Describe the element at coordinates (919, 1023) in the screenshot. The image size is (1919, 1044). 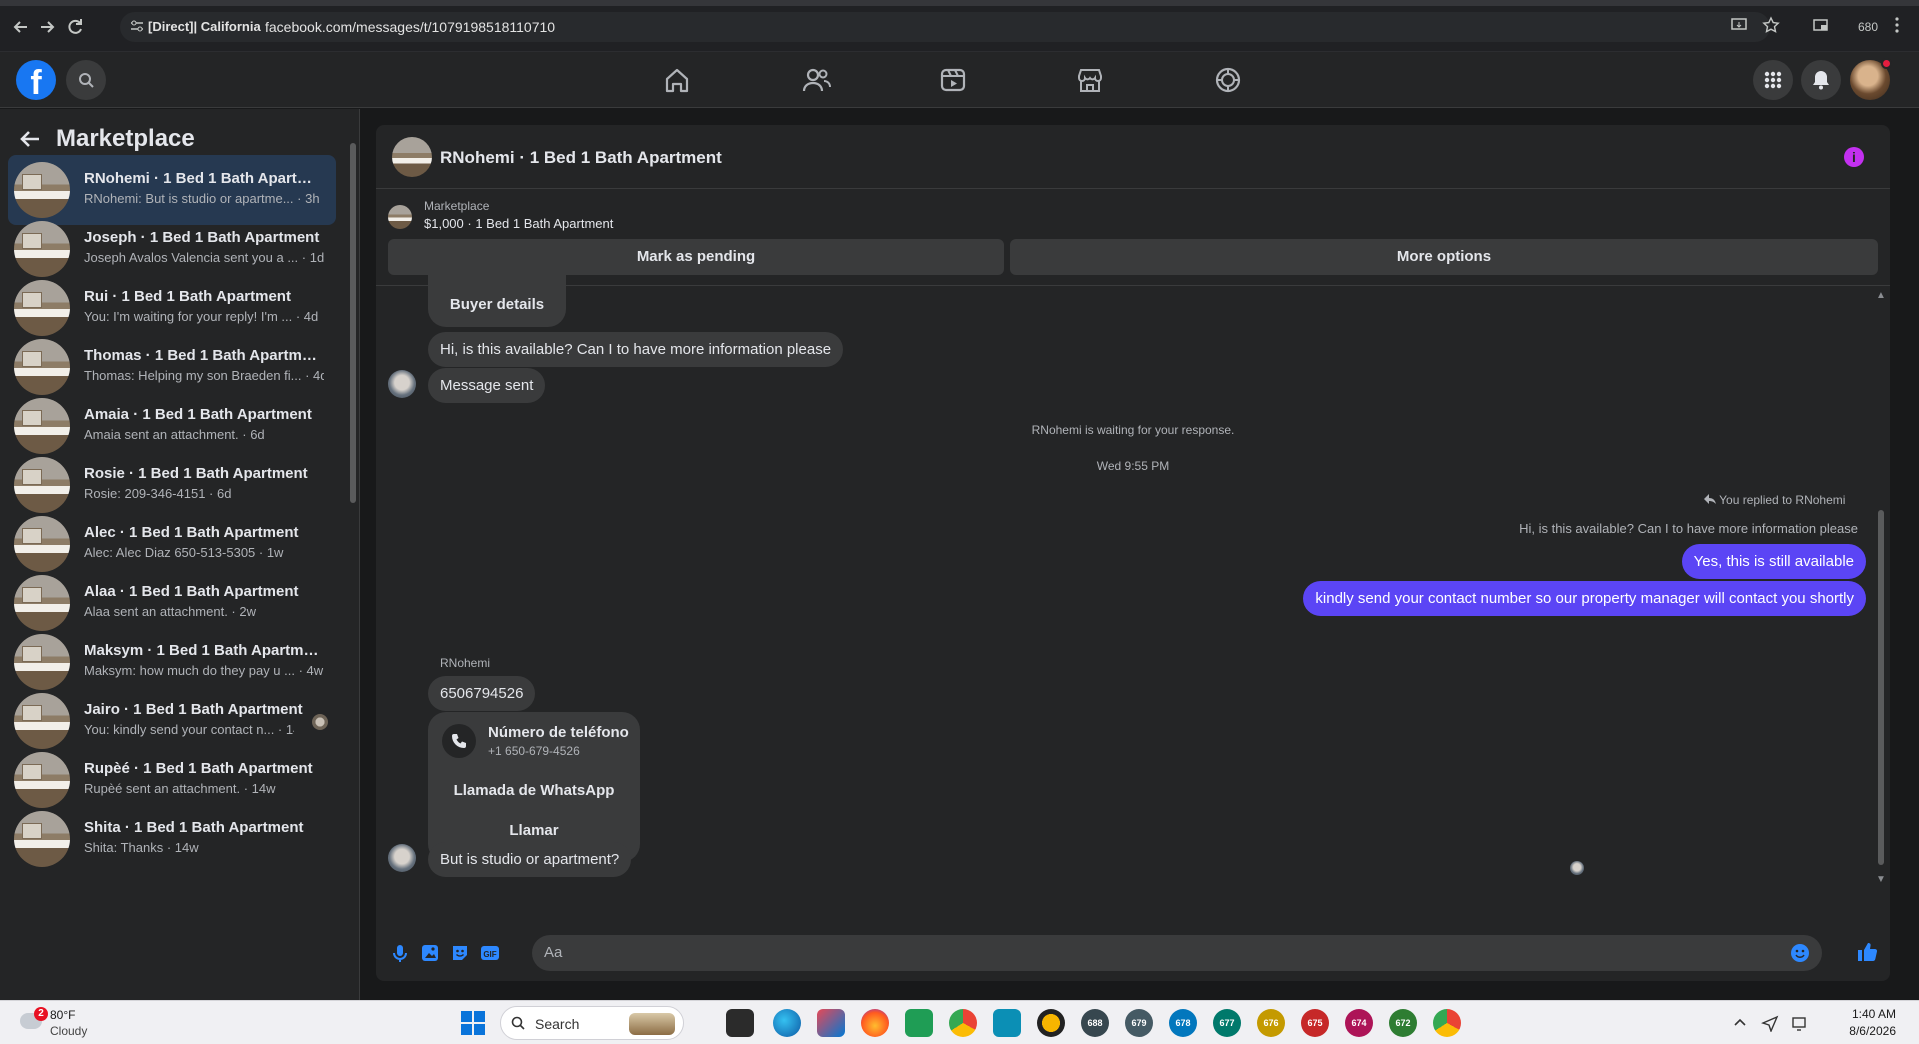
I see `spreadsheet-app-icon` at that location.